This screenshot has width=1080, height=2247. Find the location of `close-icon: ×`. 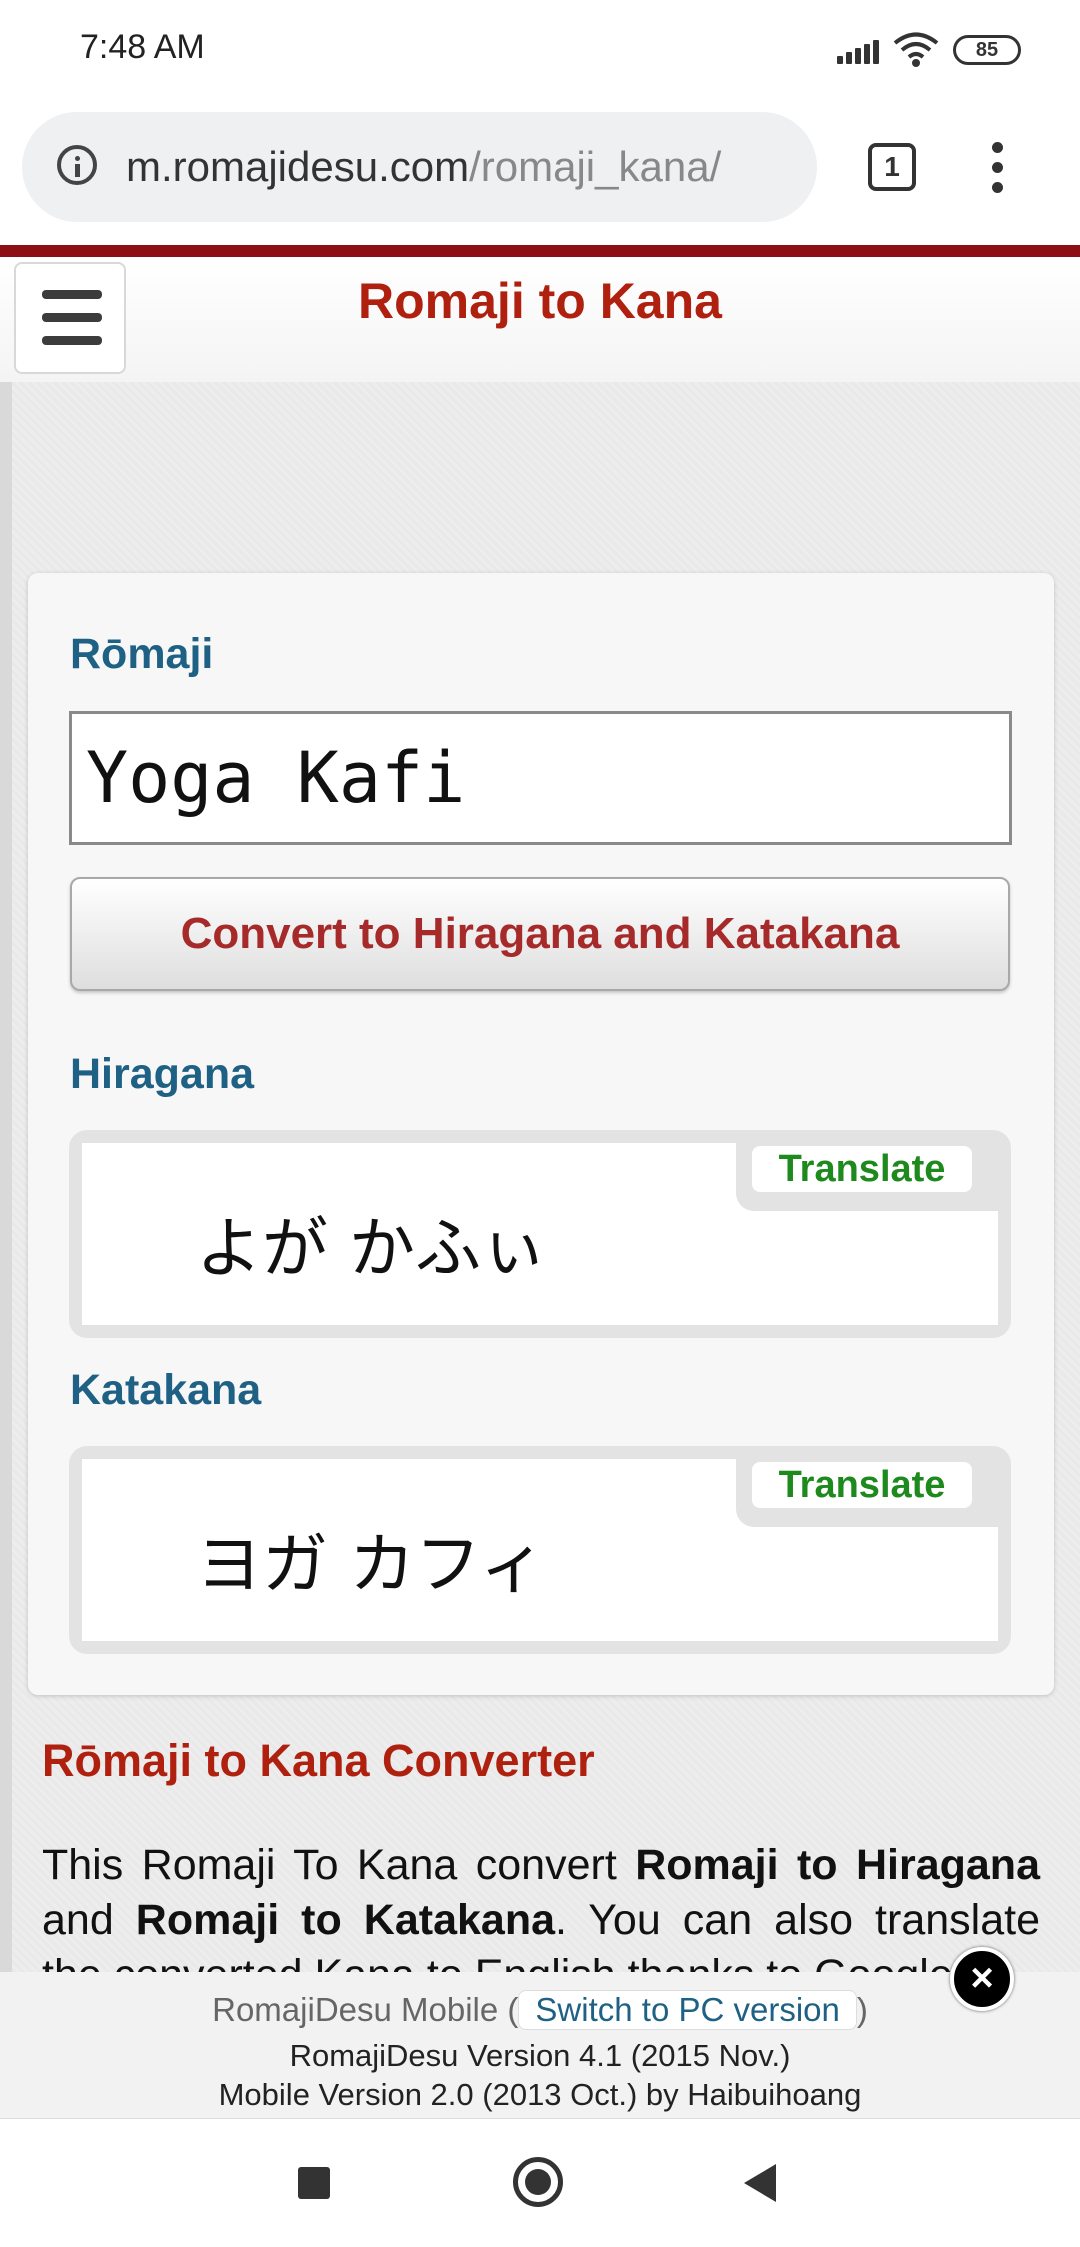

close-icon: × is located at coordinates (982, 1979).